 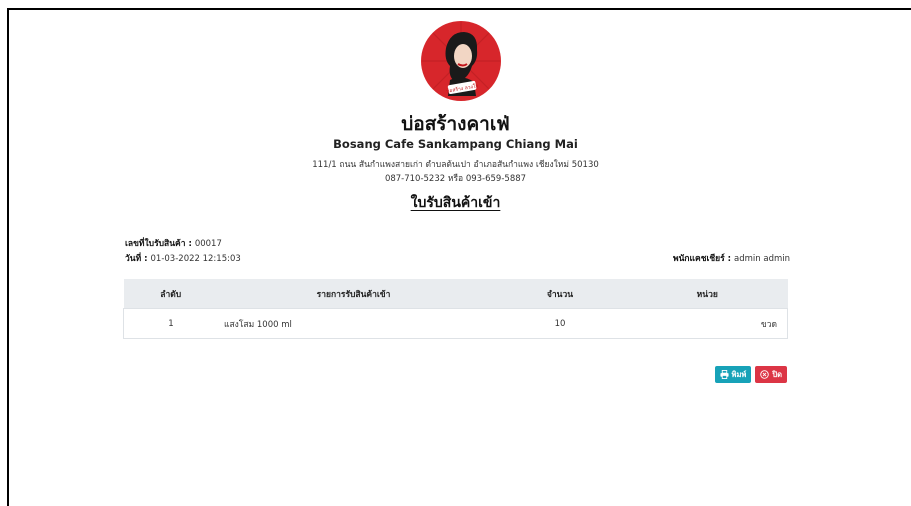 What do you see at coordinates (455, 294) in the screenshot?
I see `table-header-row: ลำดับ รายการรับสินค้าเข้า จำนวน หน่วย` at bounding box center [455, 294].